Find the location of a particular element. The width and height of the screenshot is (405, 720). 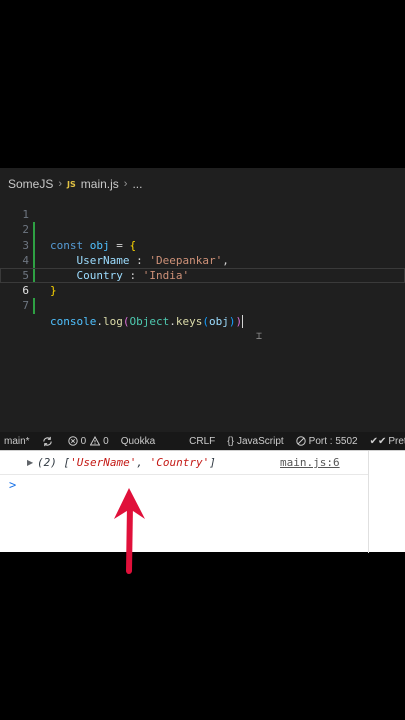

braces-icon: {} is located at coordinates (230, 441).